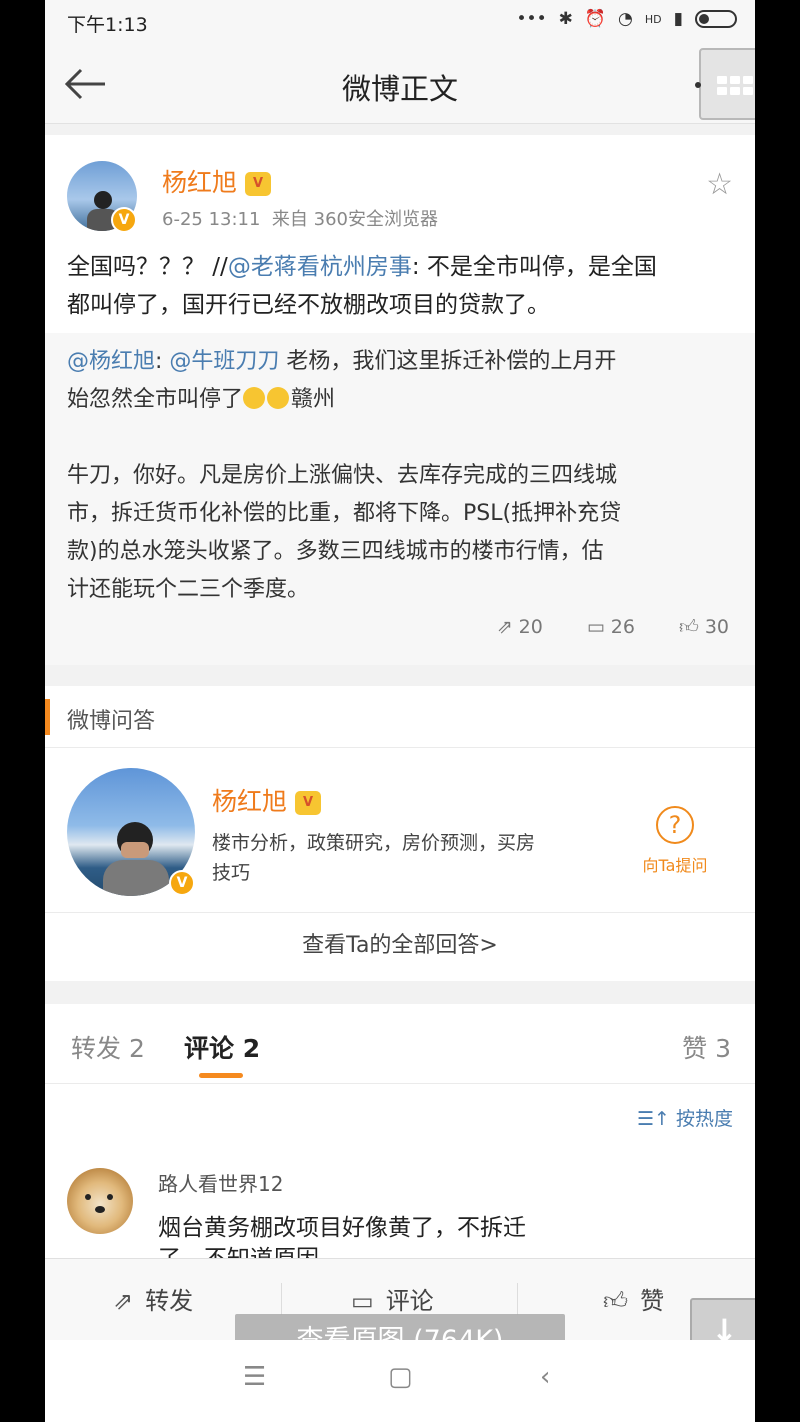 This screenshot has height=1422, width=800. Describe the element at coordinates (111, 361) in the screenshot. I see `retweet-mention-1: @杨红旭` at that location.